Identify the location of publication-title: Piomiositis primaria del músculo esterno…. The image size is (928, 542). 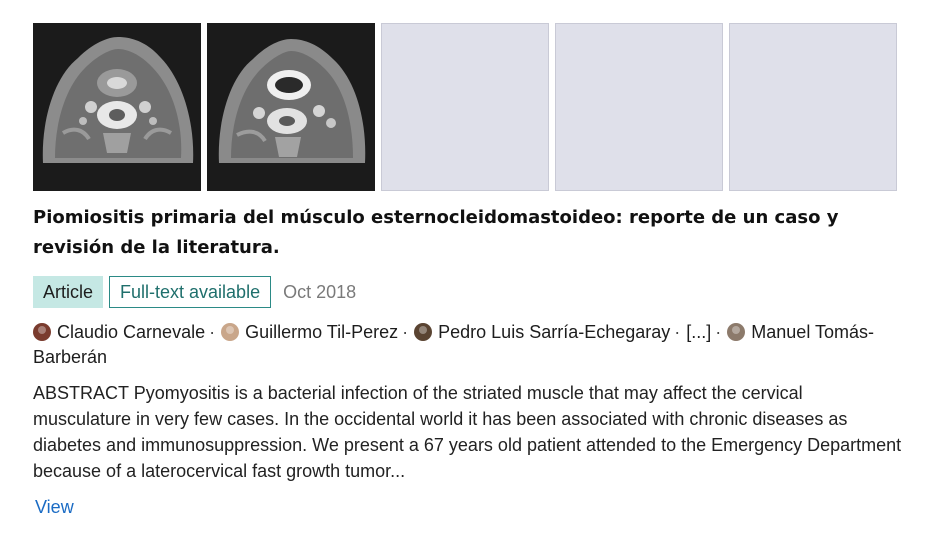
(468, 233).